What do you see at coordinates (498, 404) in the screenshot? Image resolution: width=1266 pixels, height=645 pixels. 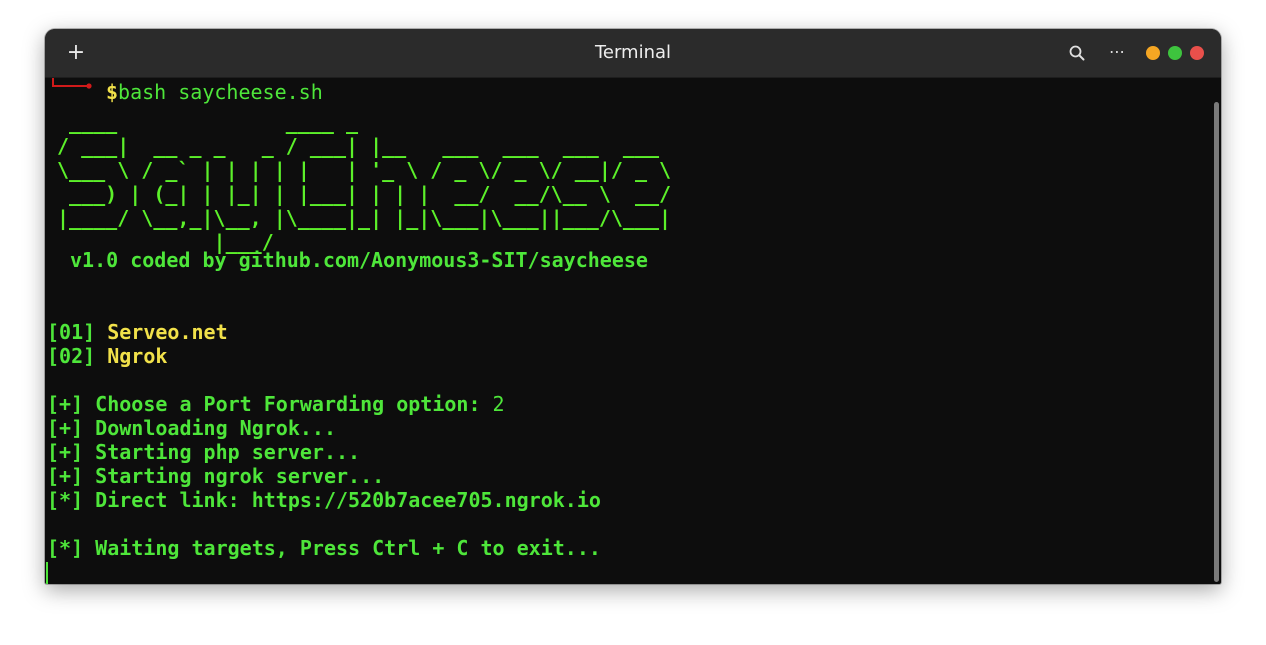 I see `log-value: 2` at bounding box center [498, 404].